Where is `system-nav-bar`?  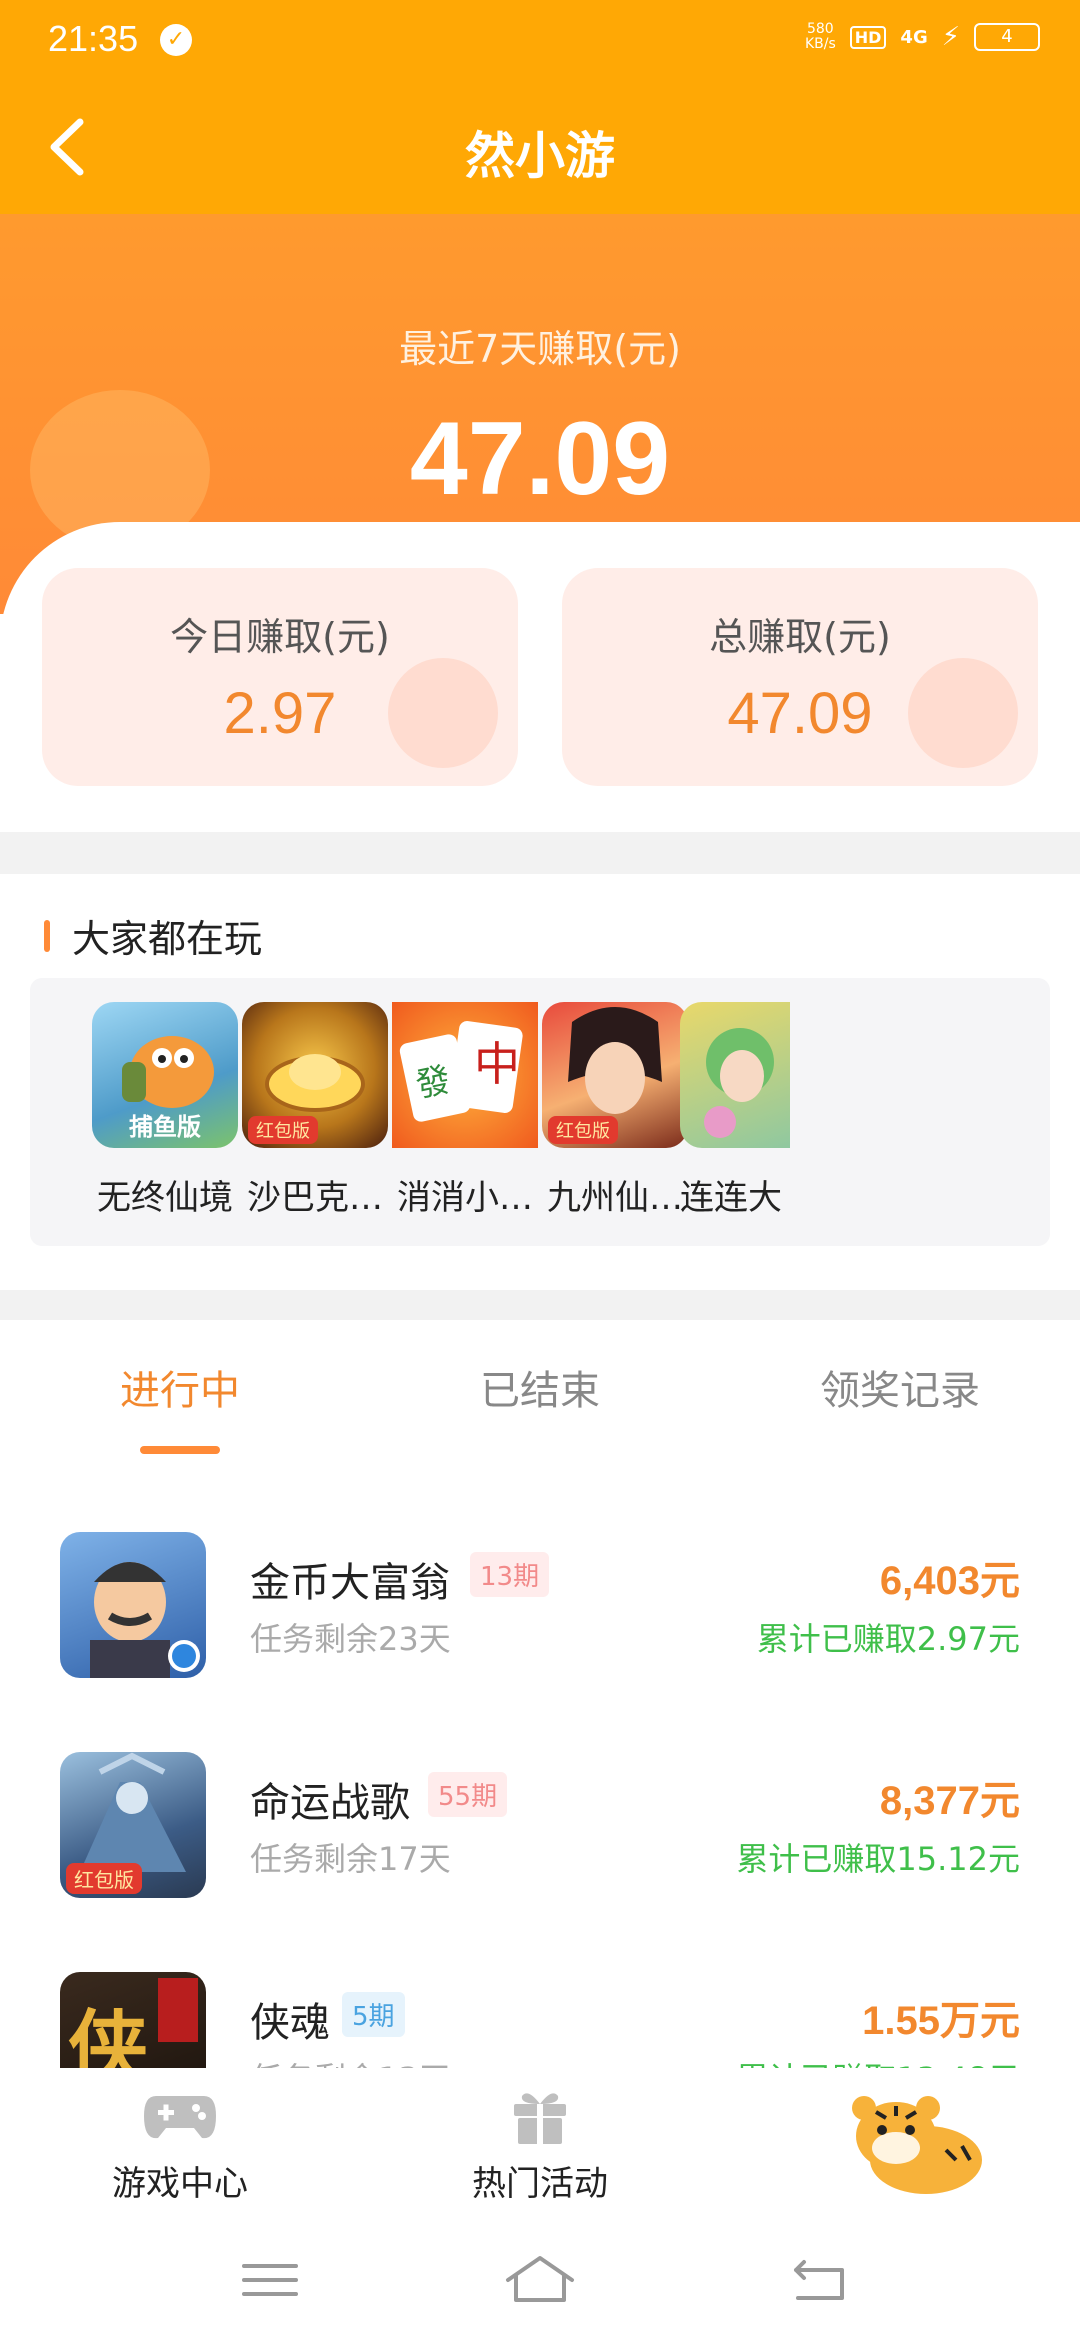 system-nav-bar is located at coordinates (540, 2280).